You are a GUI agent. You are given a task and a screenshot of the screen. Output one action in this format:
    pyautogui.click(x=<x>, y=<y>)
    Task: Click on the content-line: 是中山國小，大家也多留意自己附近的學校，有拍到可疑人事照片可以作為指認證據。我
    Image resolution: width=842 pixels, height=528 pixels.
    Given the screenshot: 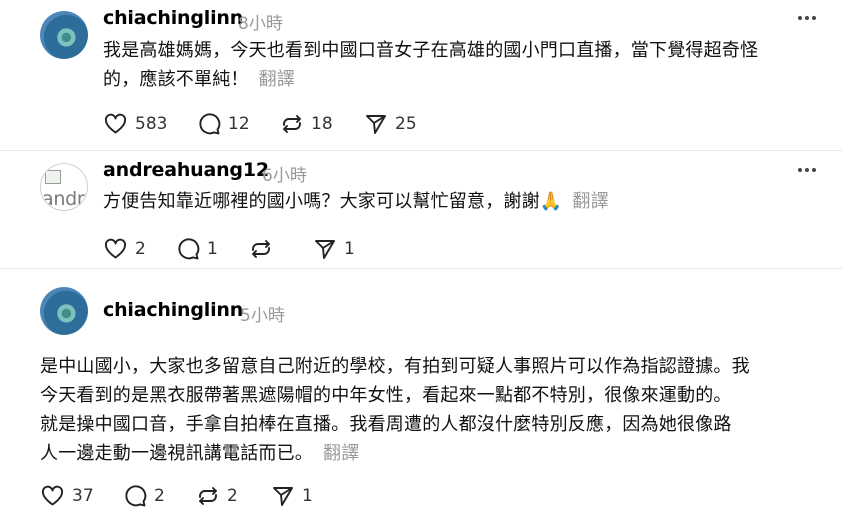 What is the action you would take?
    pyautogui.click(x=395, y=366)
    